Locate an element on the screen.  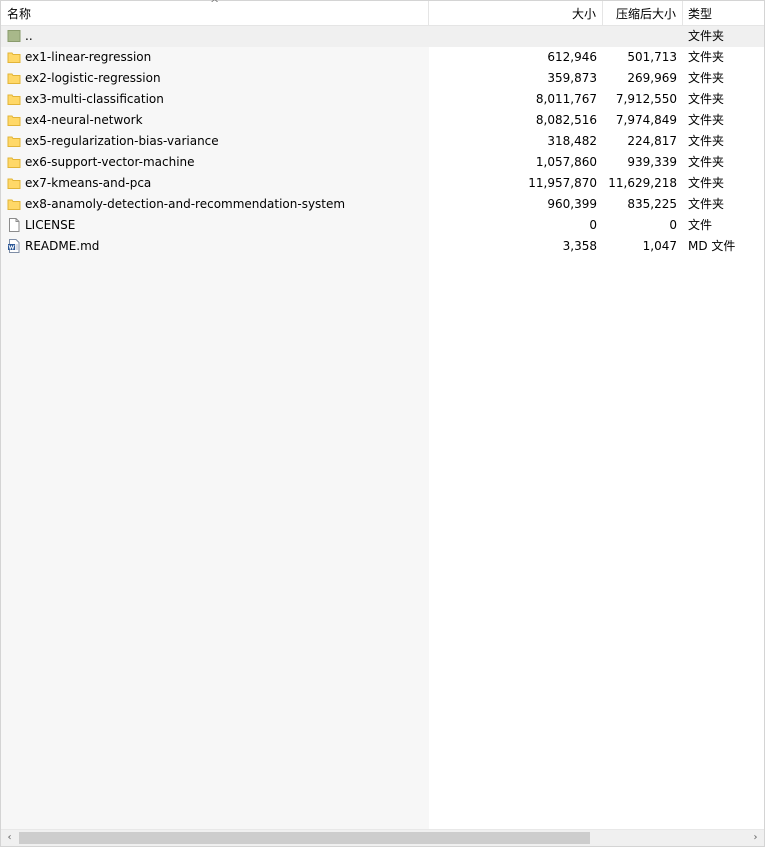
scroll-left-button: ‹ is located at coordinates (9, 838).